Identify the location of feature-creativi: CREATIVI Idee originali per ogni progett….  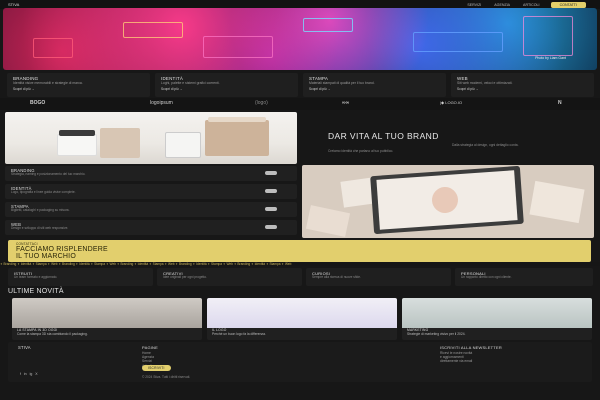
(229, 277).